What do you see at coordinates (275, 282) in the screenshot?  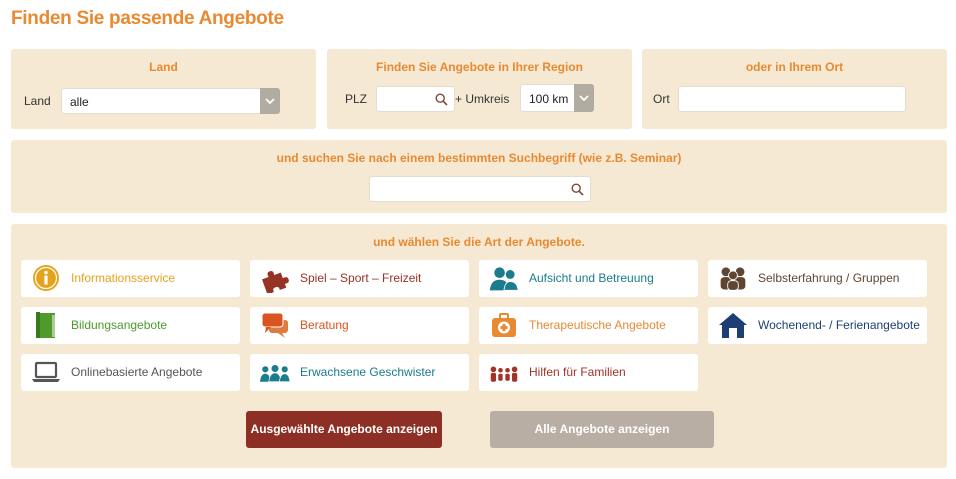 I see `puzzle-icon` at bounding box center [275, 282].